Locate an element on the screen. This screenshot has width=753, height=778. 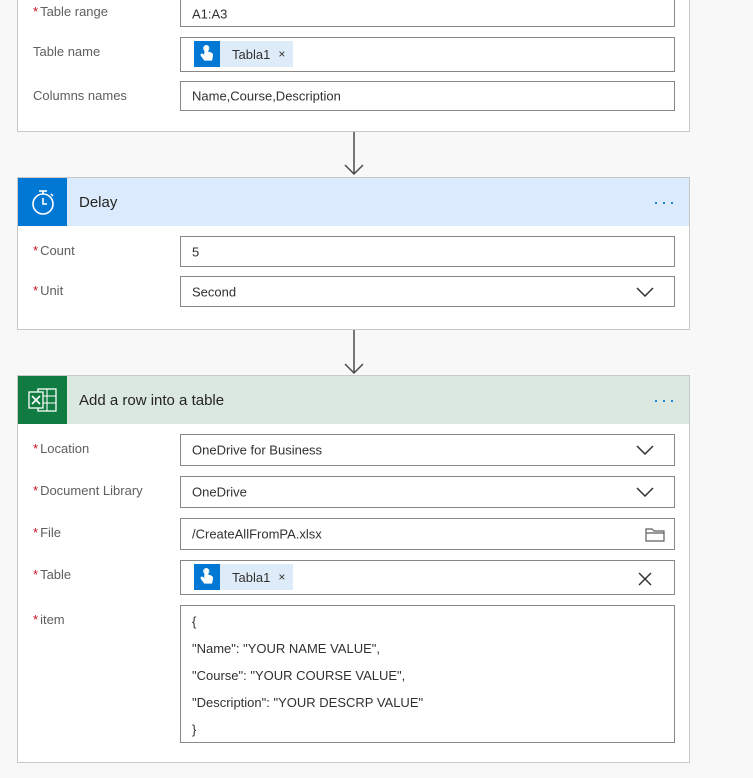
document-library-row: * Document Library OneDrive is located at coordinates (353, 492).